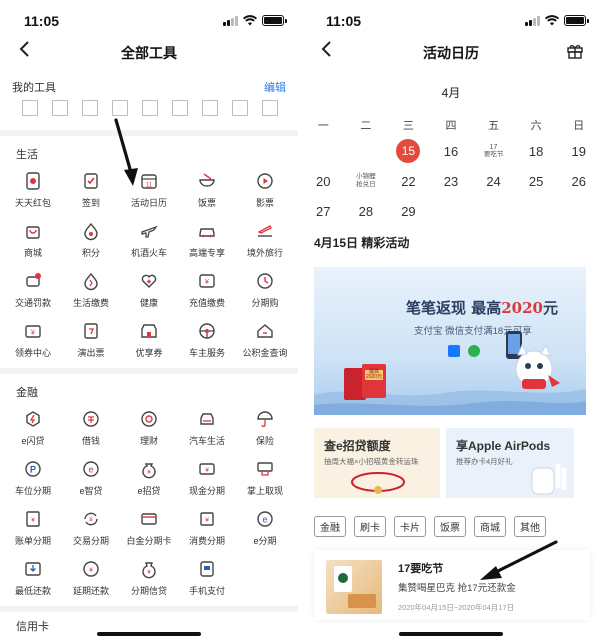 The image size is (600, 644). I want to click on tool-transaction-installment: ¥ 交易分期, so click(91, 529).